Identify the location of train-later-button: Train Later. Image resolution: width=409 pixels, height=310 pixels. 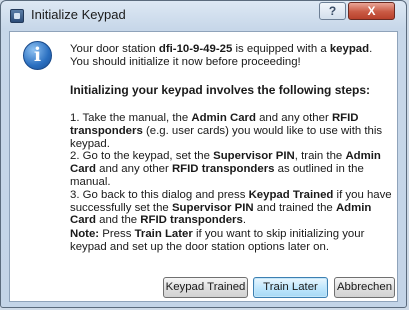
(290, 287).